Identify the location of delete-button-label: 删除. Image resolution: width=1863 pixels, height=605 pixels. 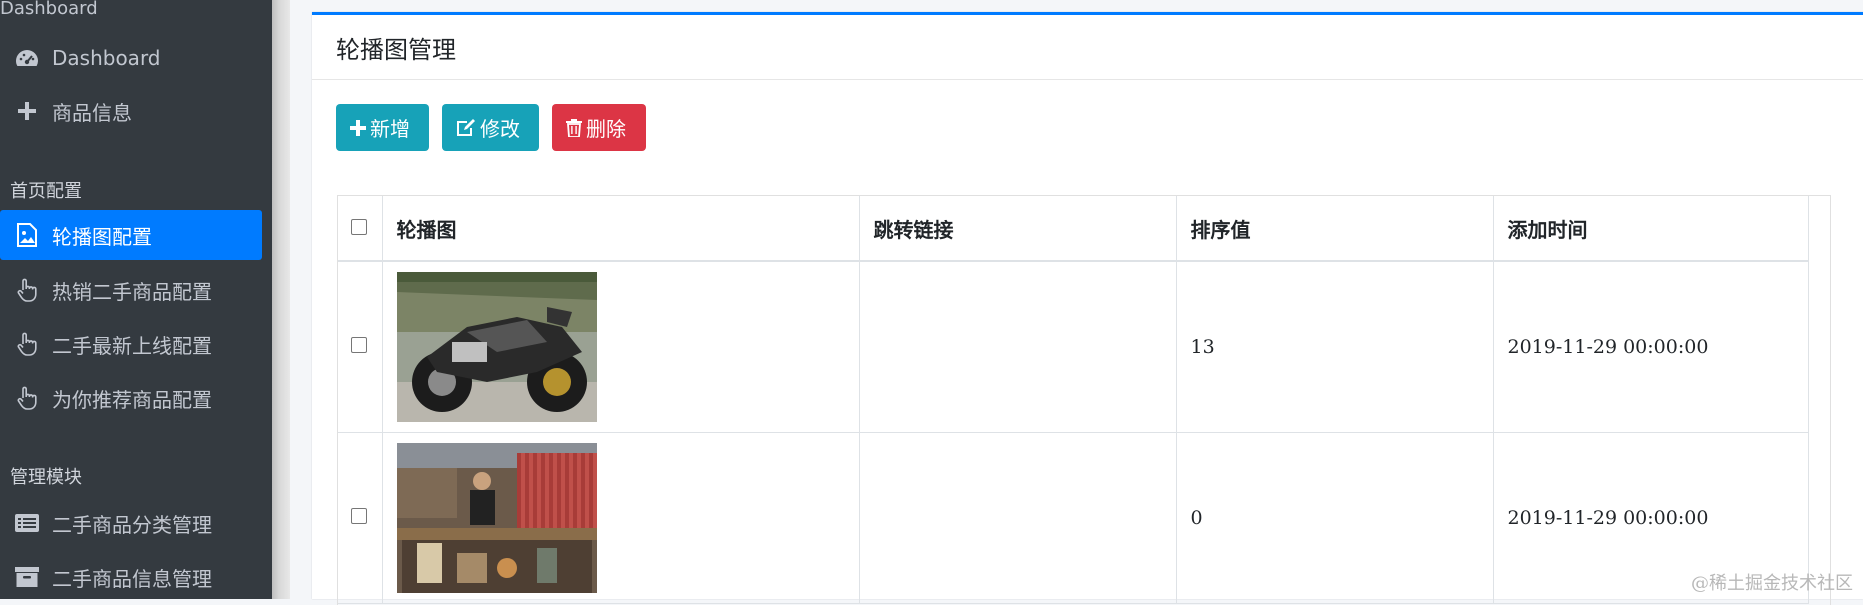
(606, 130).